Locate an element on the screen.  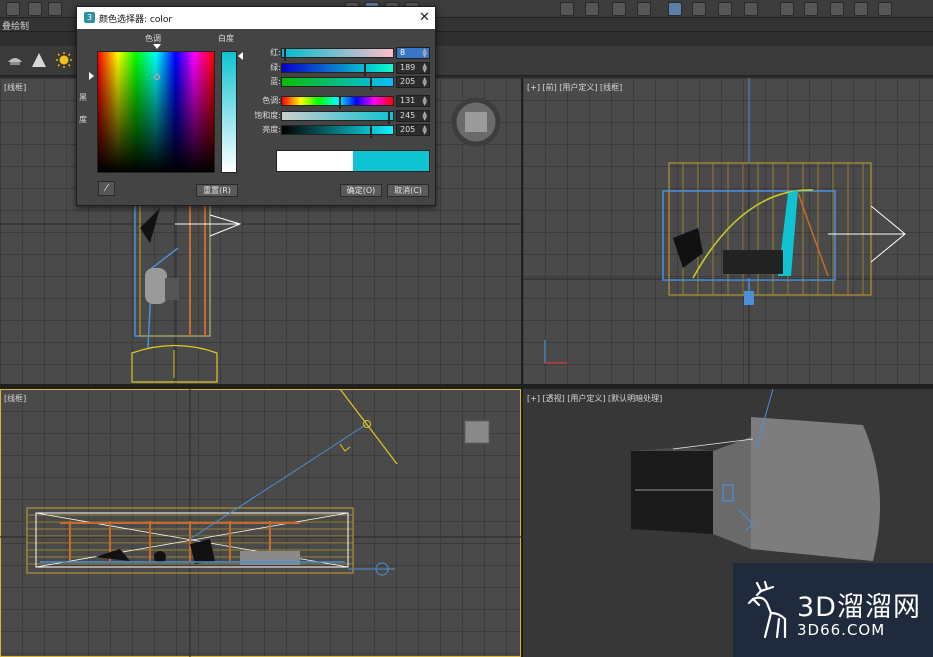
saturation-label: 饱和度: is located at coordinates (267, 115).